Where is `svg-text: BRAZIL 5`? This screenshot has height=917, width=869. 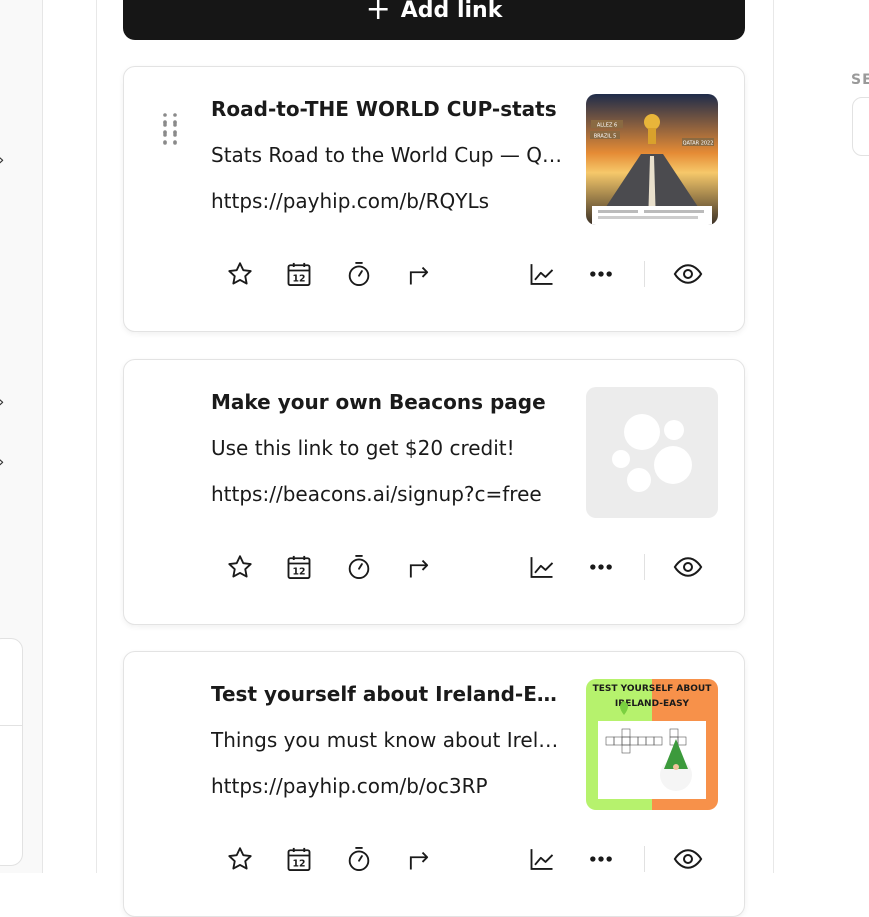
svg-text: BRAZIL 5 is located at coordinates (605, 137).